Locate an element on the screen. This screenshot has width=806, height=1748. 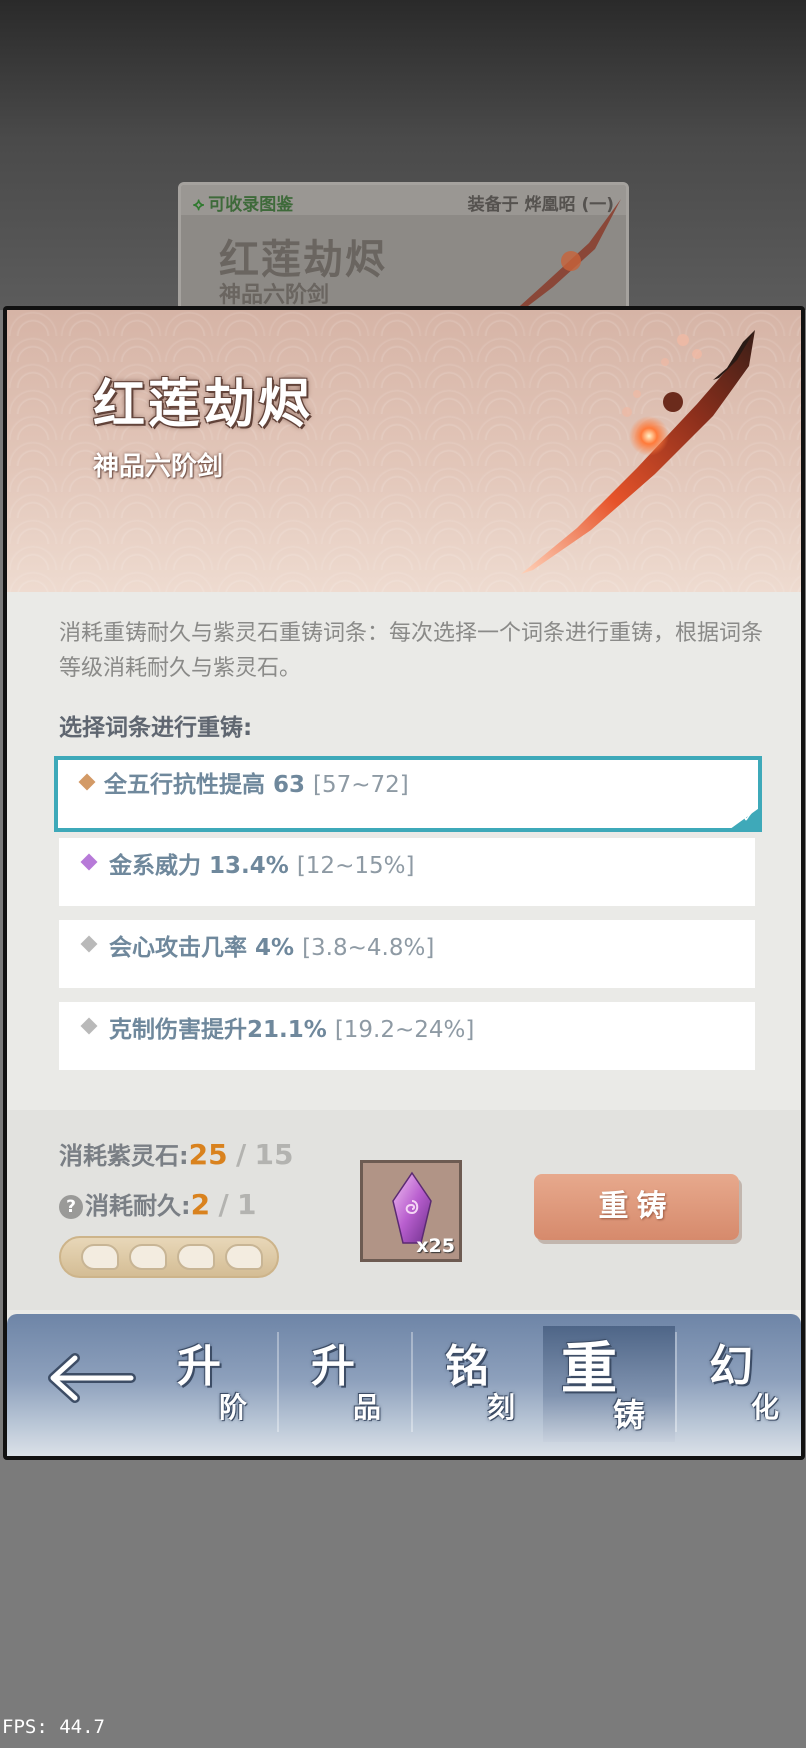
affix-text: 金系威力 13.4% [12~15%] is located at coordinates (262, 866).